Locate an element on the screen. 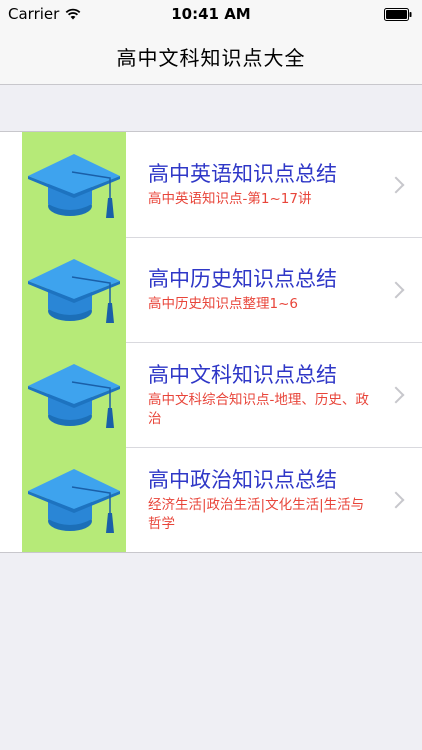 This screenshot has width=422, height=750. list-item-text: 高中英语知识点总结 高中英语知识点-第1~17讲 is located at coordinates (274, 184).